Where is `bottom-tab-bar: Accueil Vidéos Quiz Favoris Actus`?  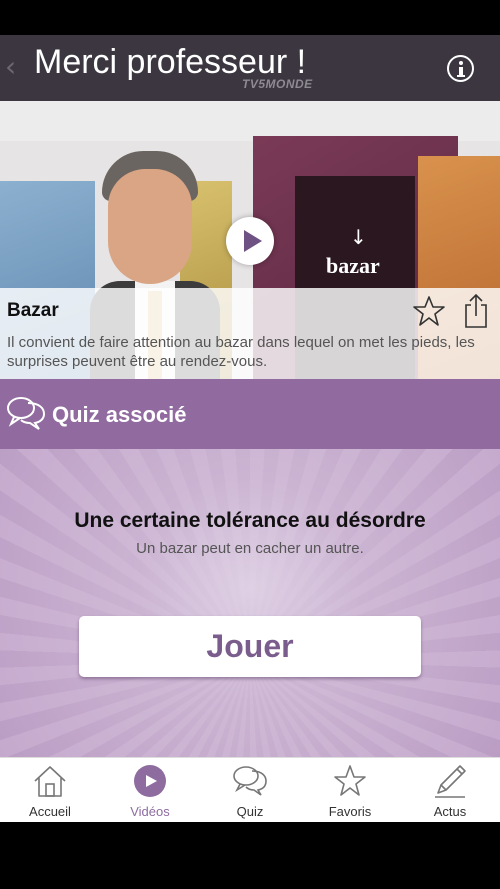 bottom-tab-bar: Accueil Vidéos Quiz Favoris Actus is located at coordinates (250, 789).